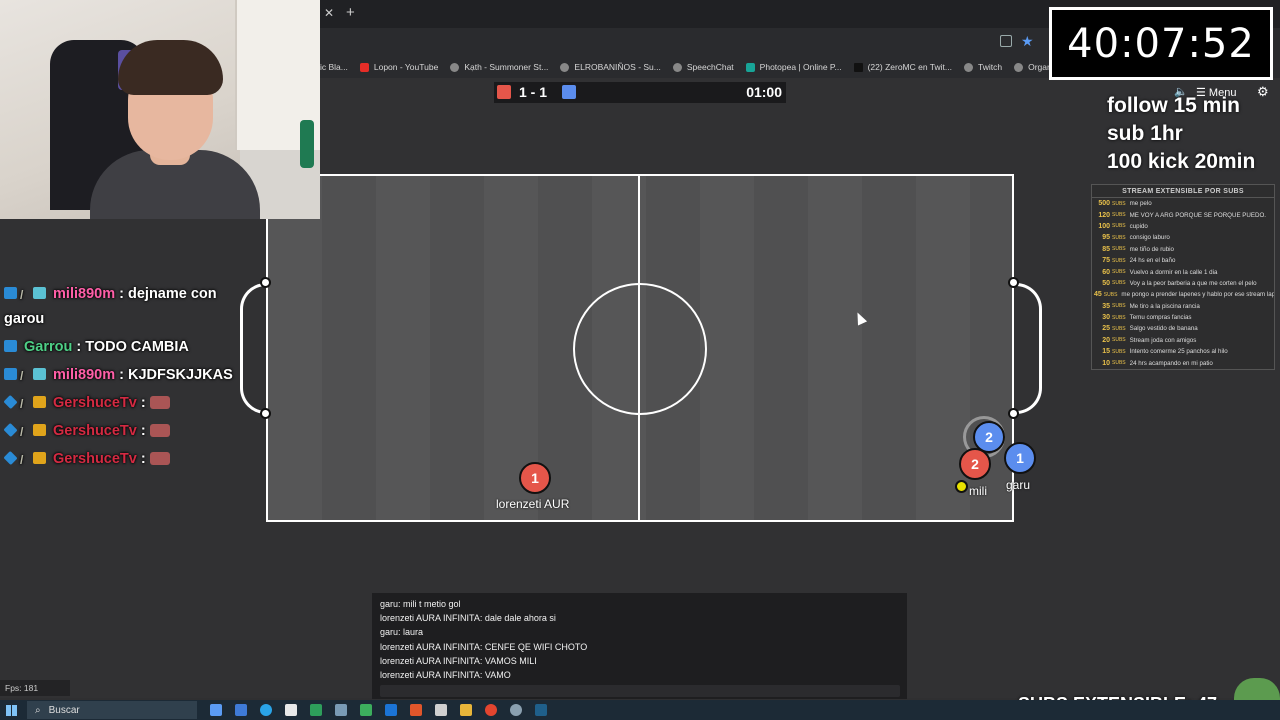 Image resolution: width=1280 pixels, height=720 pixels. What do you see at coordinates (703, 67) in the screenshot?
I see `bookmark-item: SpeechChat` at bounding box center [703, 67].